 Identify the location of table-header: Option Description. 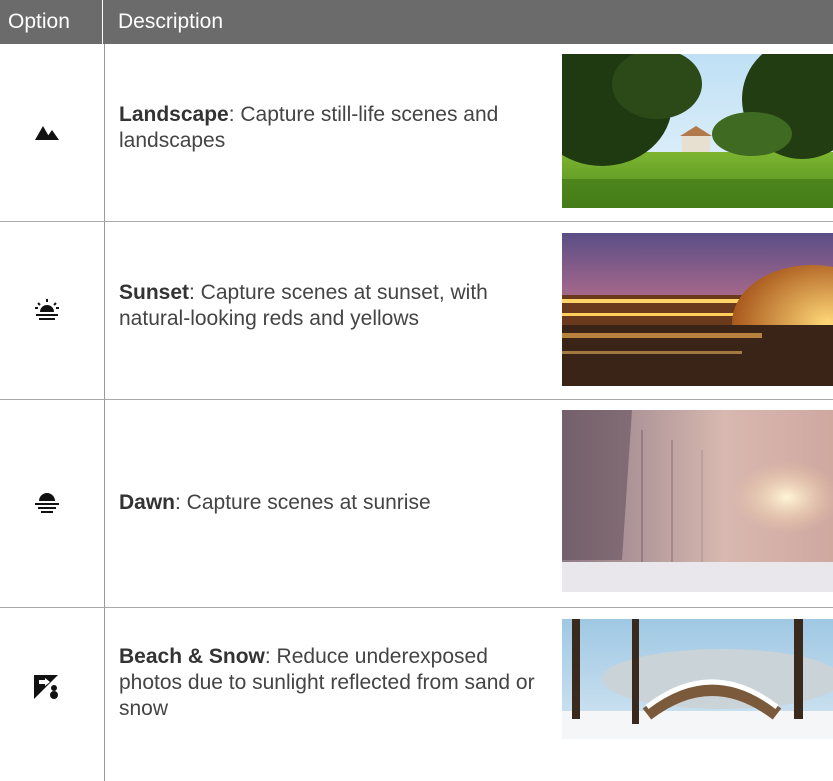
(416, 22).